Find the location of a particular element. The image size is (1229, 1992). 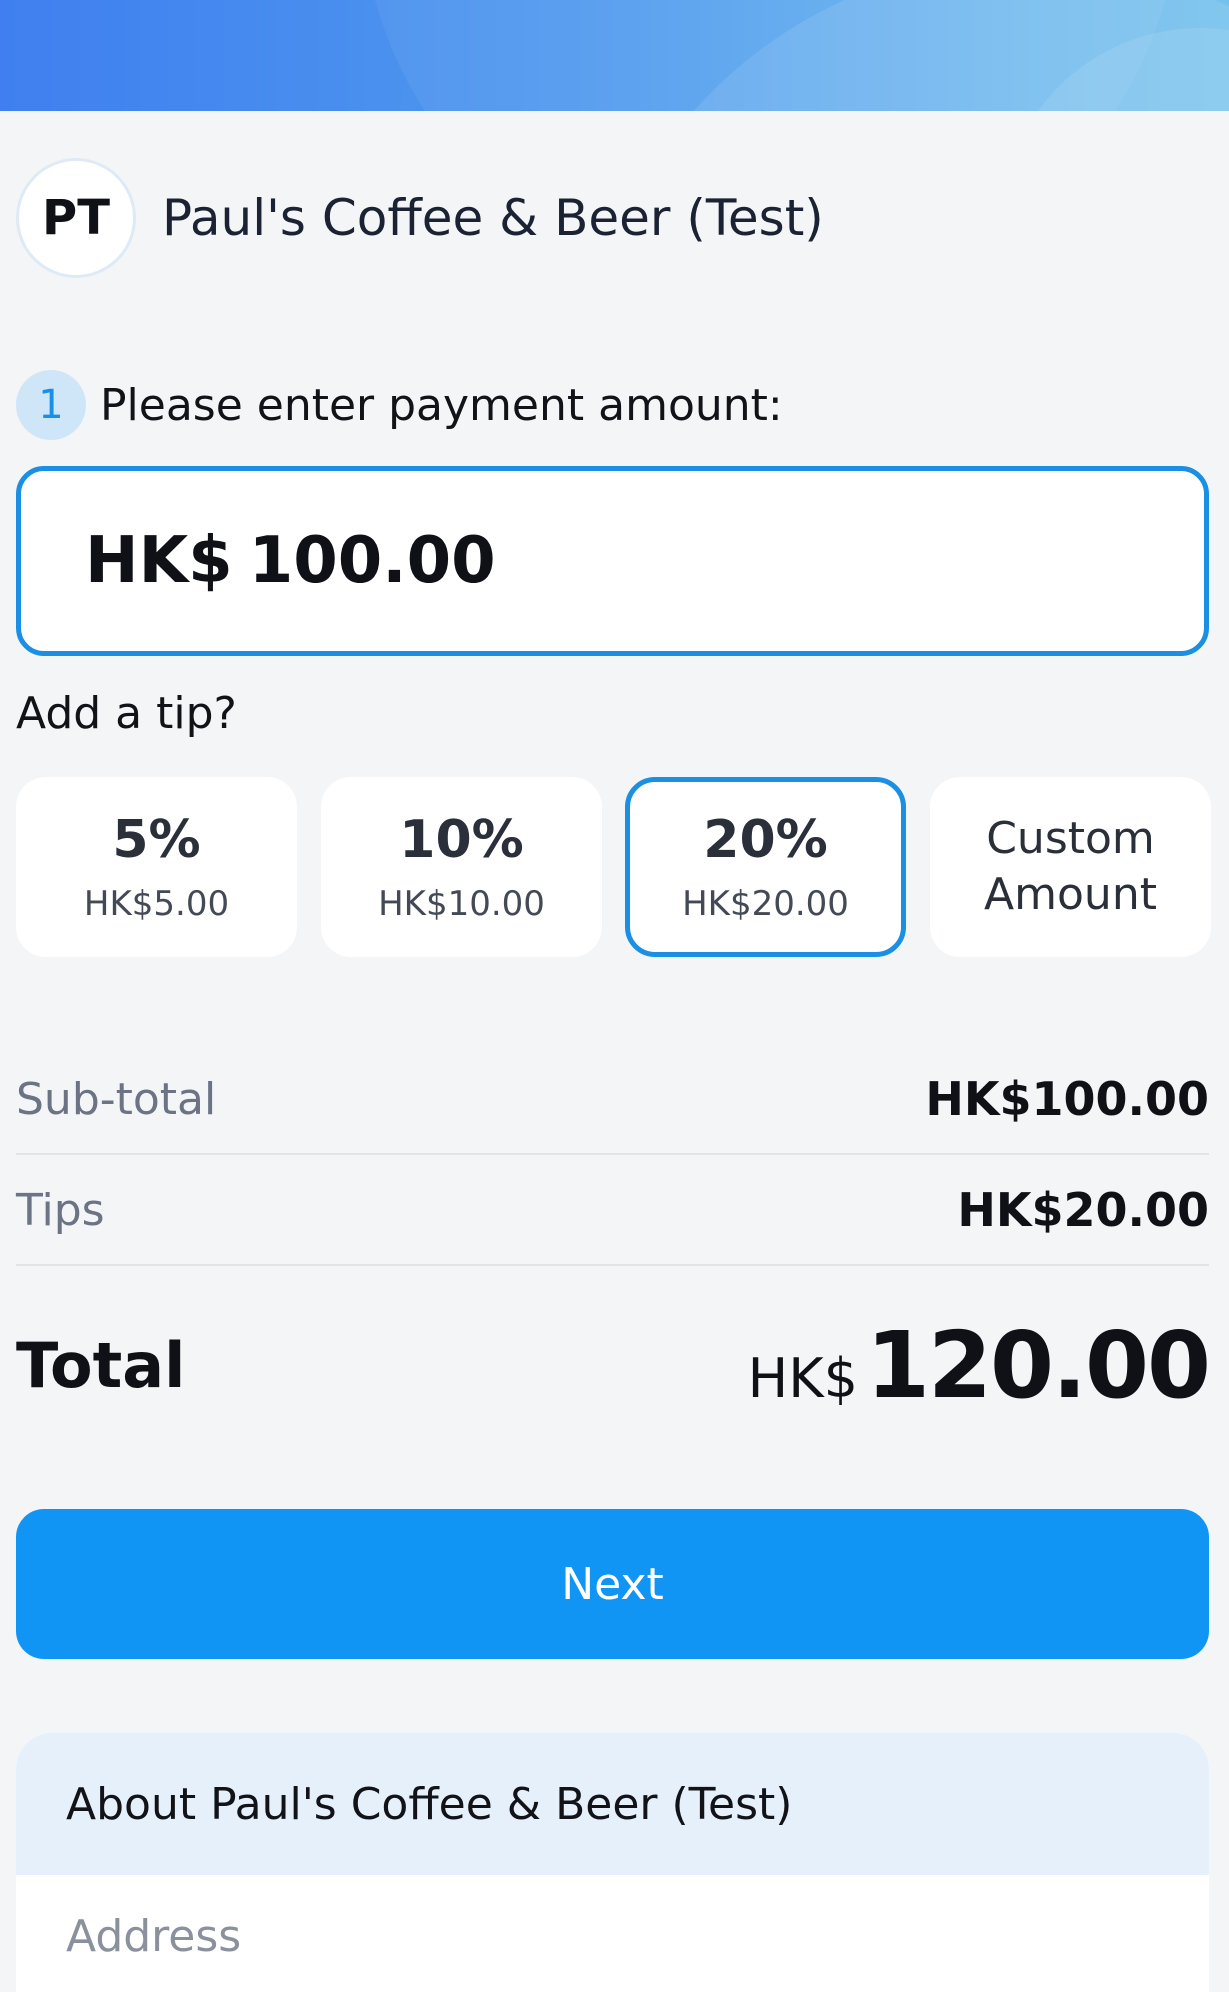

address-label: Address is located at coordinates (154, 1936).